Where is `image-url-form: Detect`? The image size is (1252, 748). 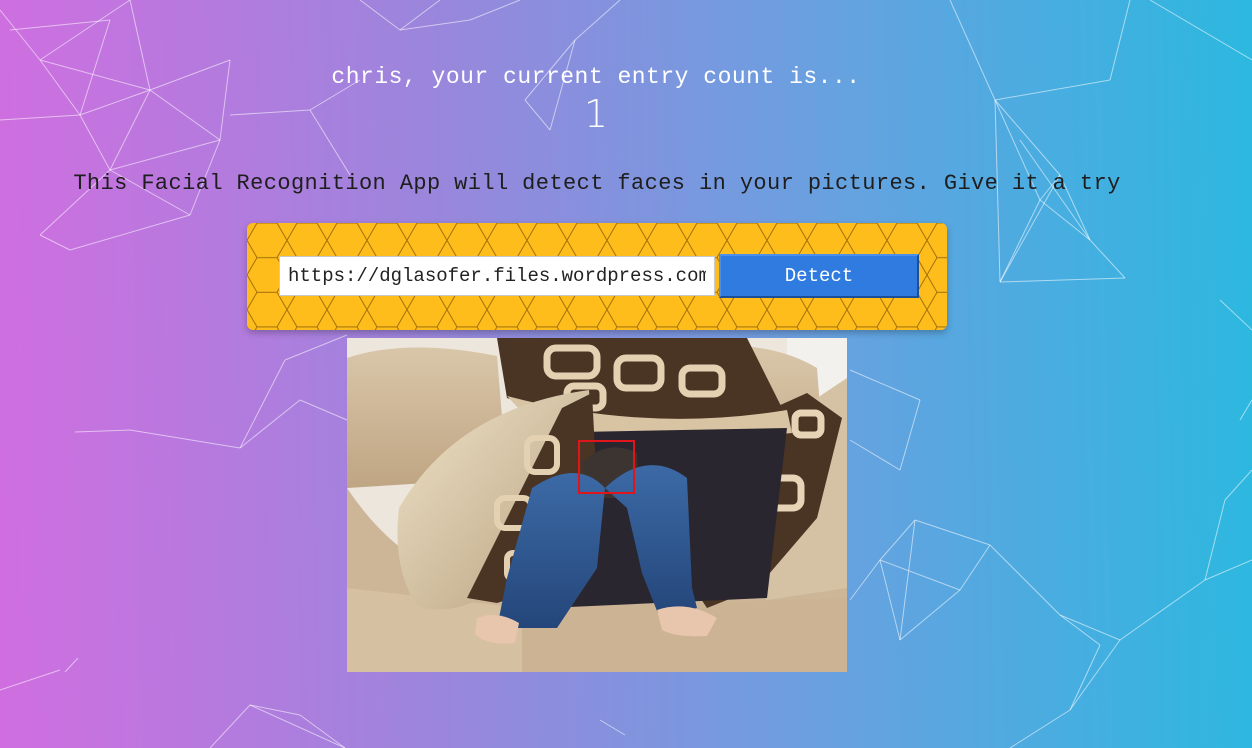 image-url-form: Detect is located at coordinates (597, 276).